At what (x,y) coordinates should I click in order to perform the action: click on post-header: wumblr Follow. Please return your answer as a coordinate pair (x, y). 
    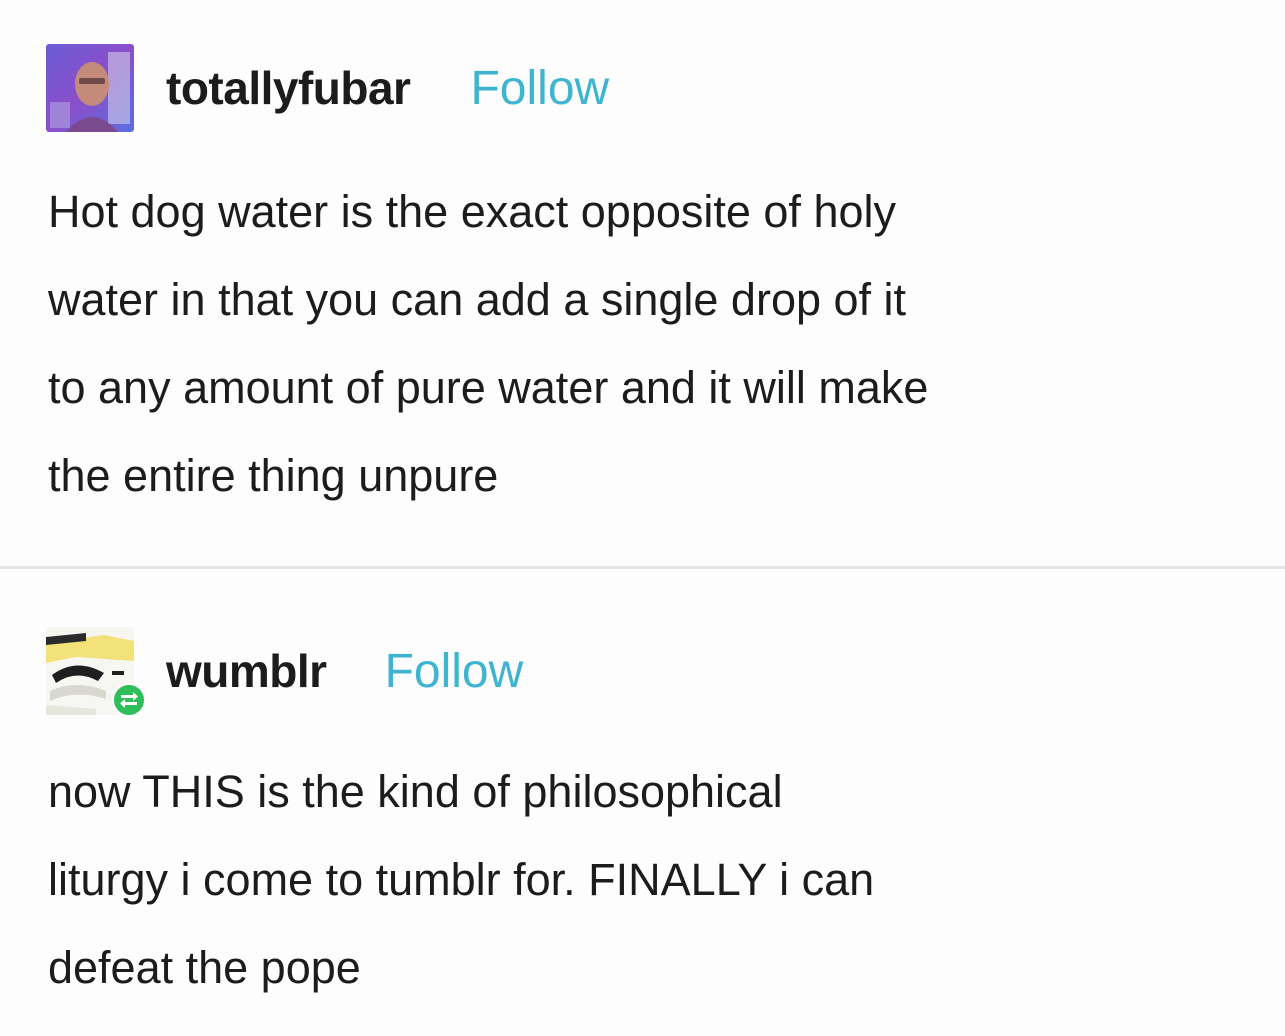
    Looking at the image, I should click on (285, 671).